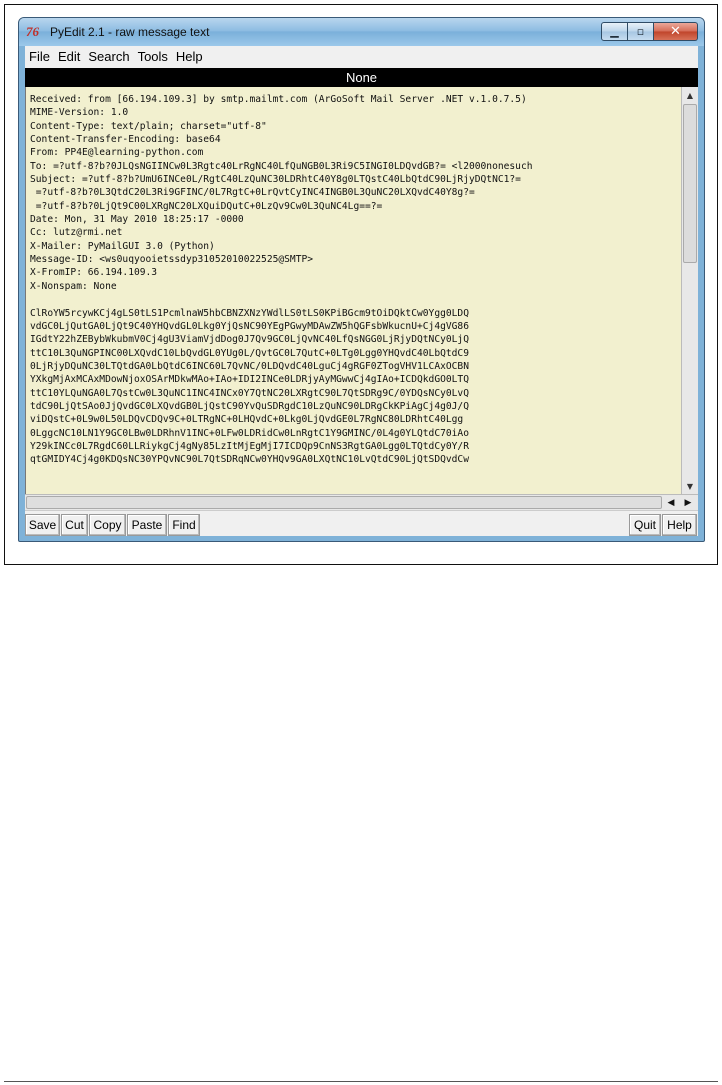  I want to click on close-button: ✕, so click(676, 31).